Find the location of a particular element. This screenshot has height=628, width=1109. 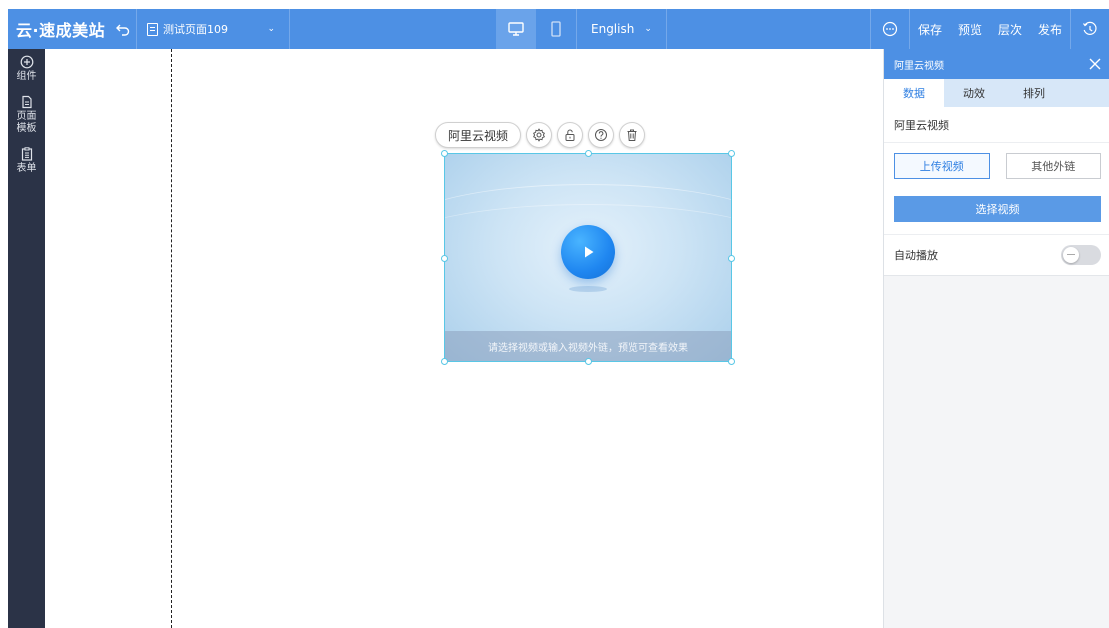

layers-button: 层次 is located at coordinates (1010, 29).